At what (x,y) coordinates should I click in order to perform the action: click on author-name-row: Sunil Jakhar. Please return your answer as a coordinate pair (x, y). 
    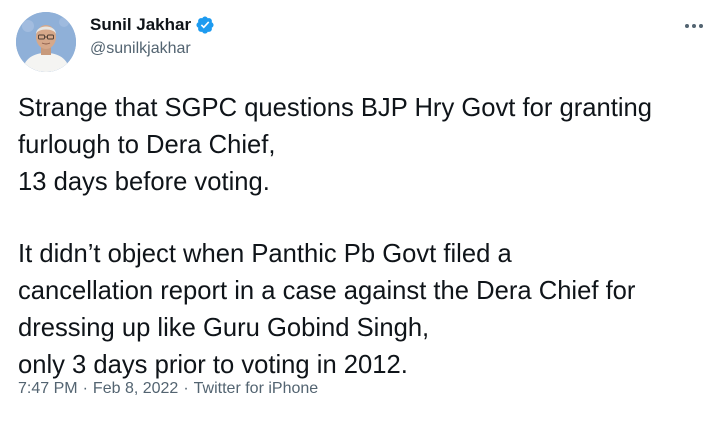
    Looking at the image, I should click on (152, 25).